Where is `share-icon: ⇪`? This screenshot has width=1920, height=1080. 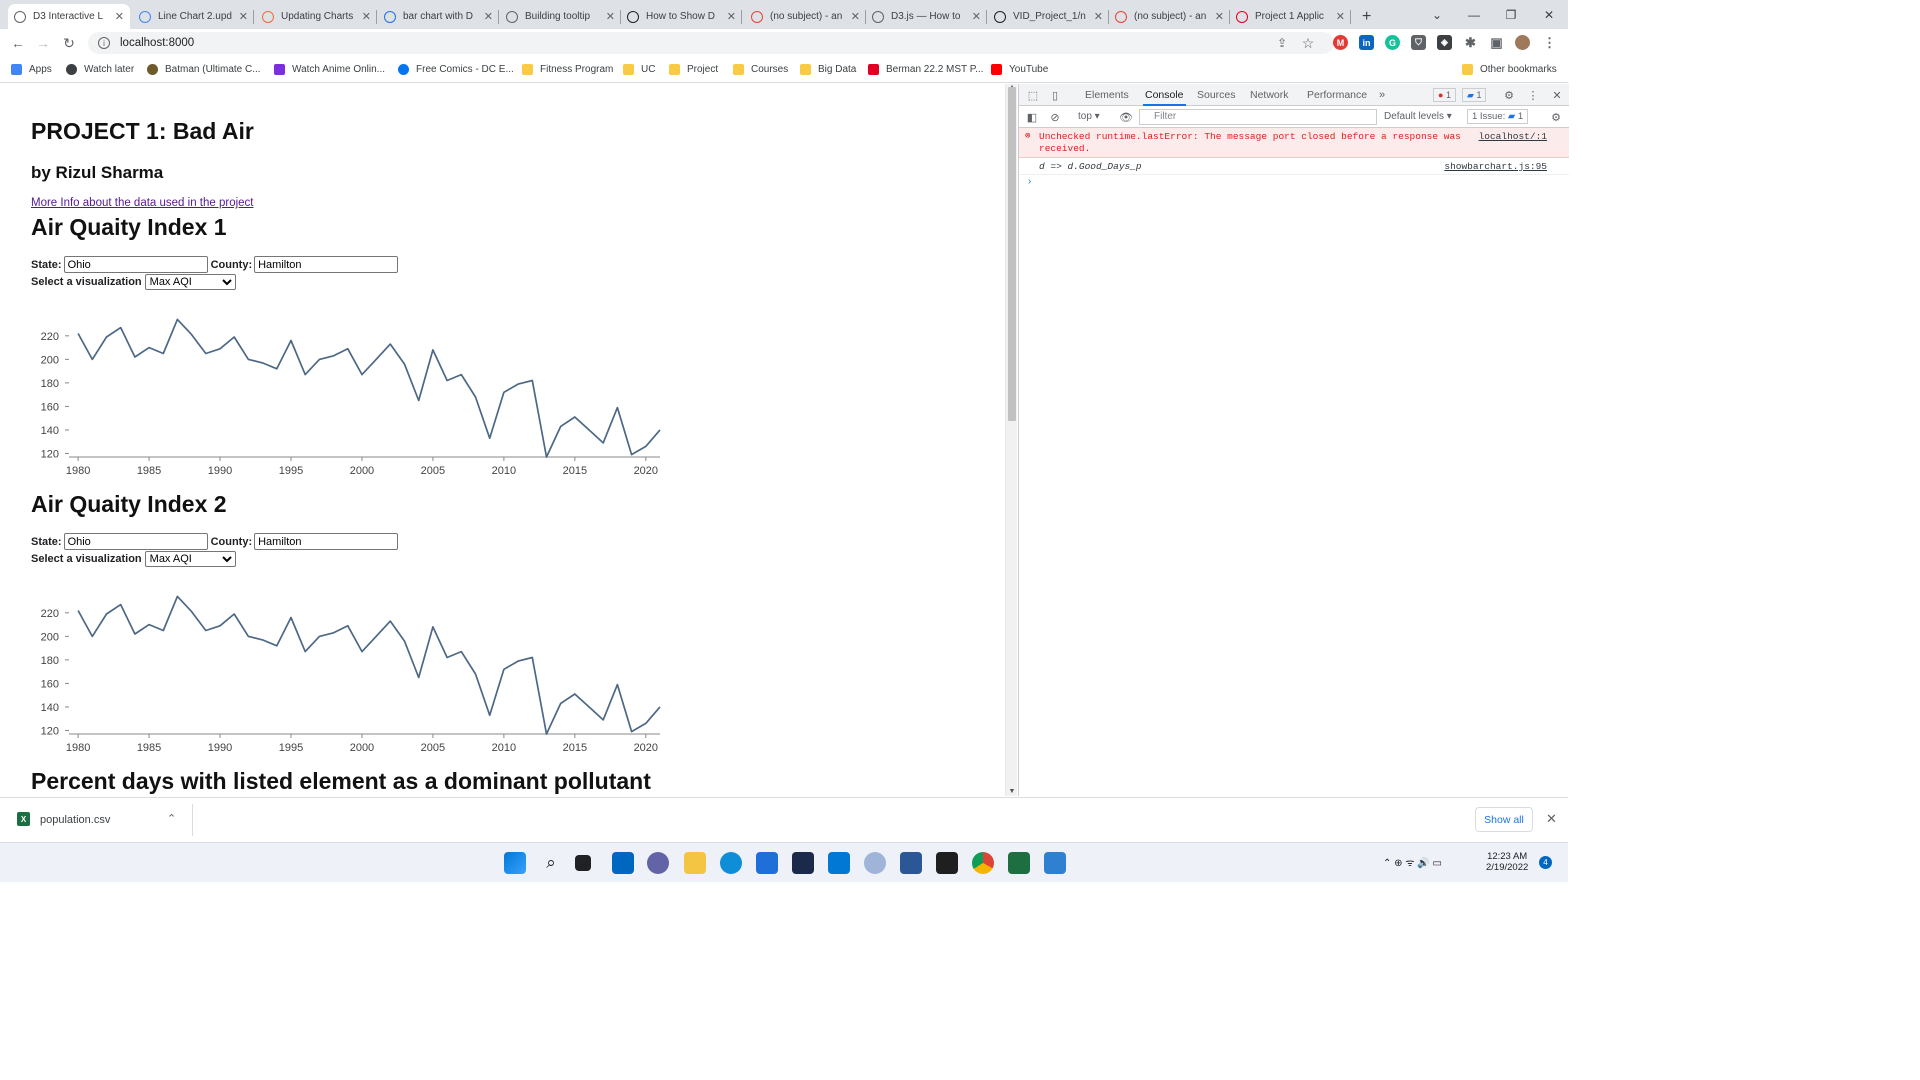 share-icon: ⇪ is located at coordinates (1282, 43).